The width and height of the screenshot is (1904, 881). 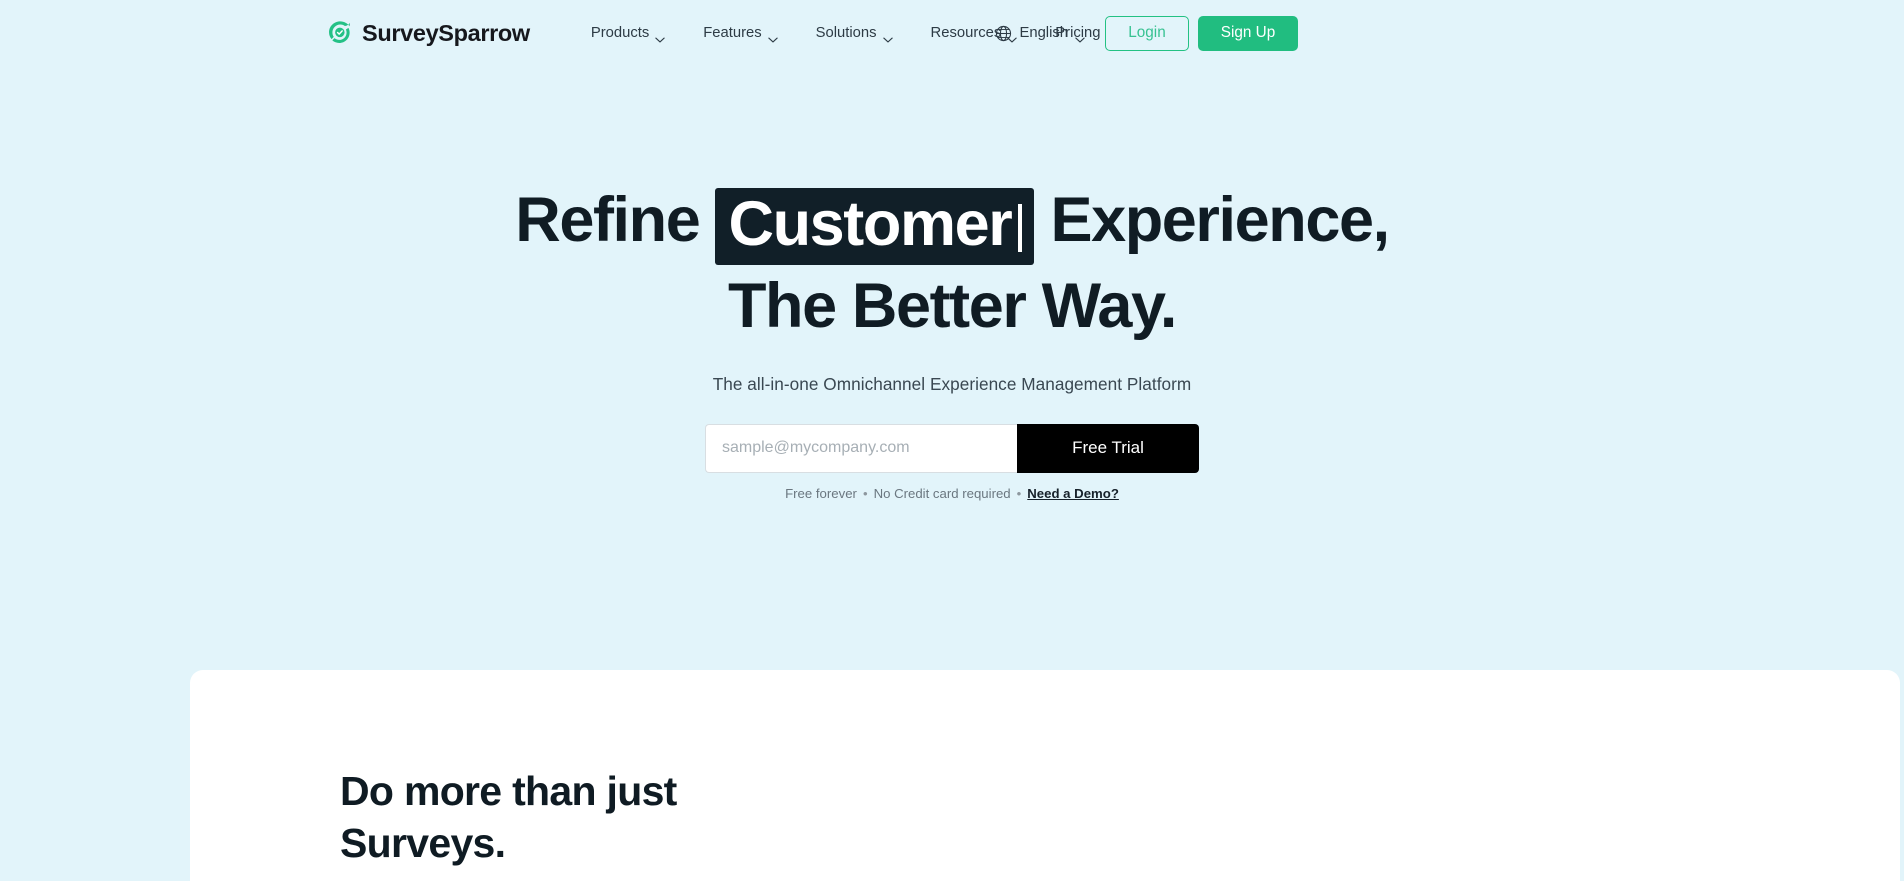 I want to click on hero-title-suffix: Experience,, so click(x=1212, y=220).